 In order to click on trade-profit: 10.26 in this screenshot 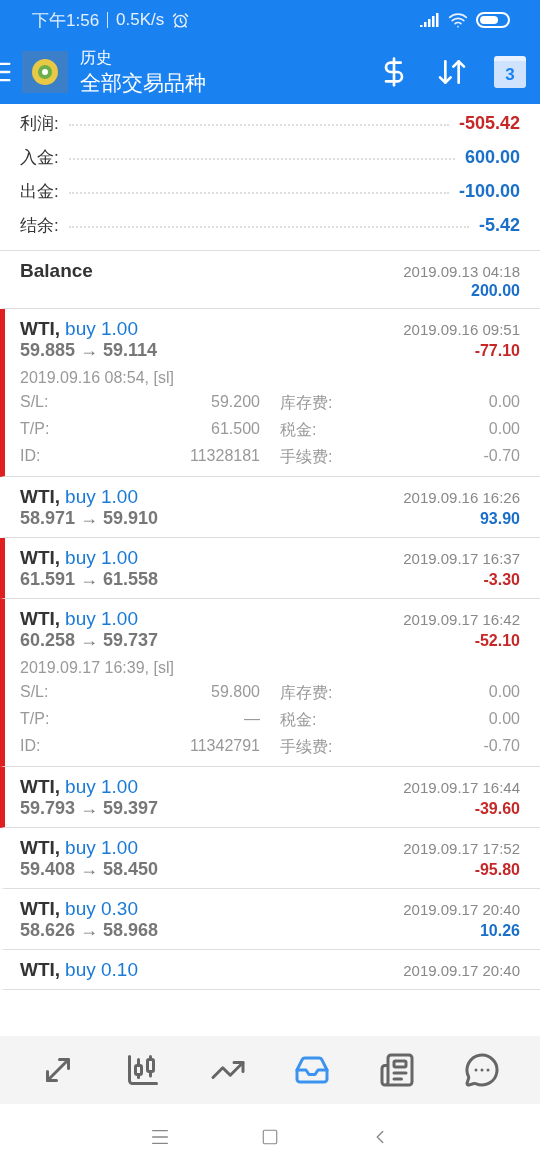, I will do `click(499, 931)`.